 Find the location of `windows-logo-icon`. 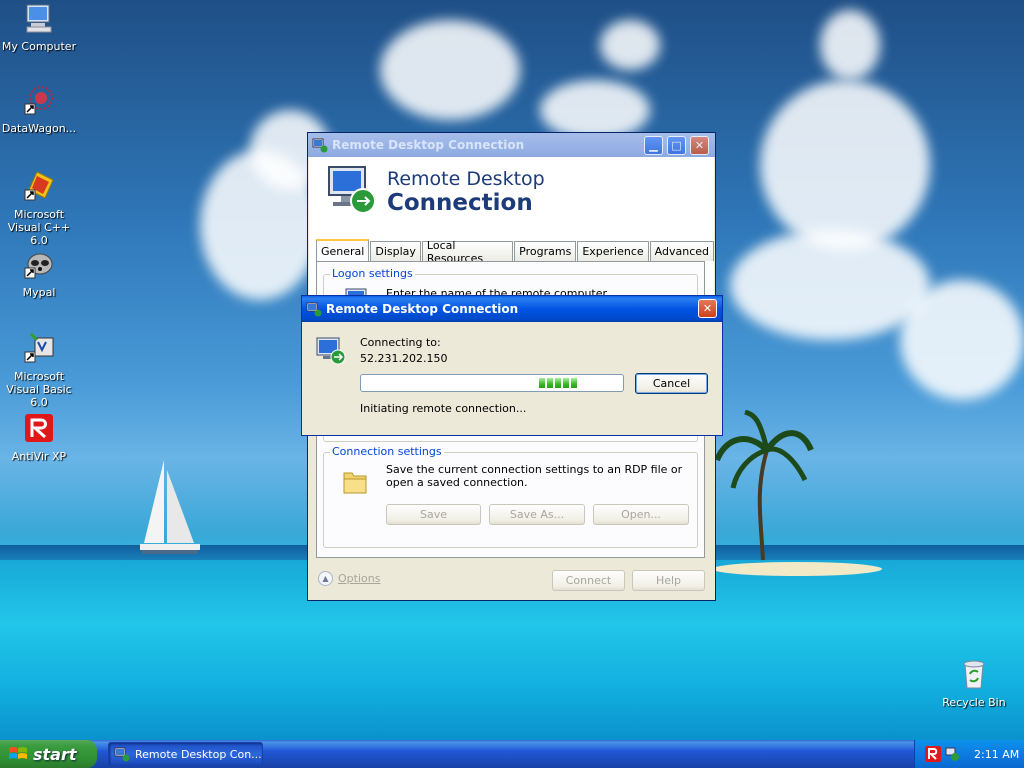

windows-logo-icon is located at coordinates (18, 753).